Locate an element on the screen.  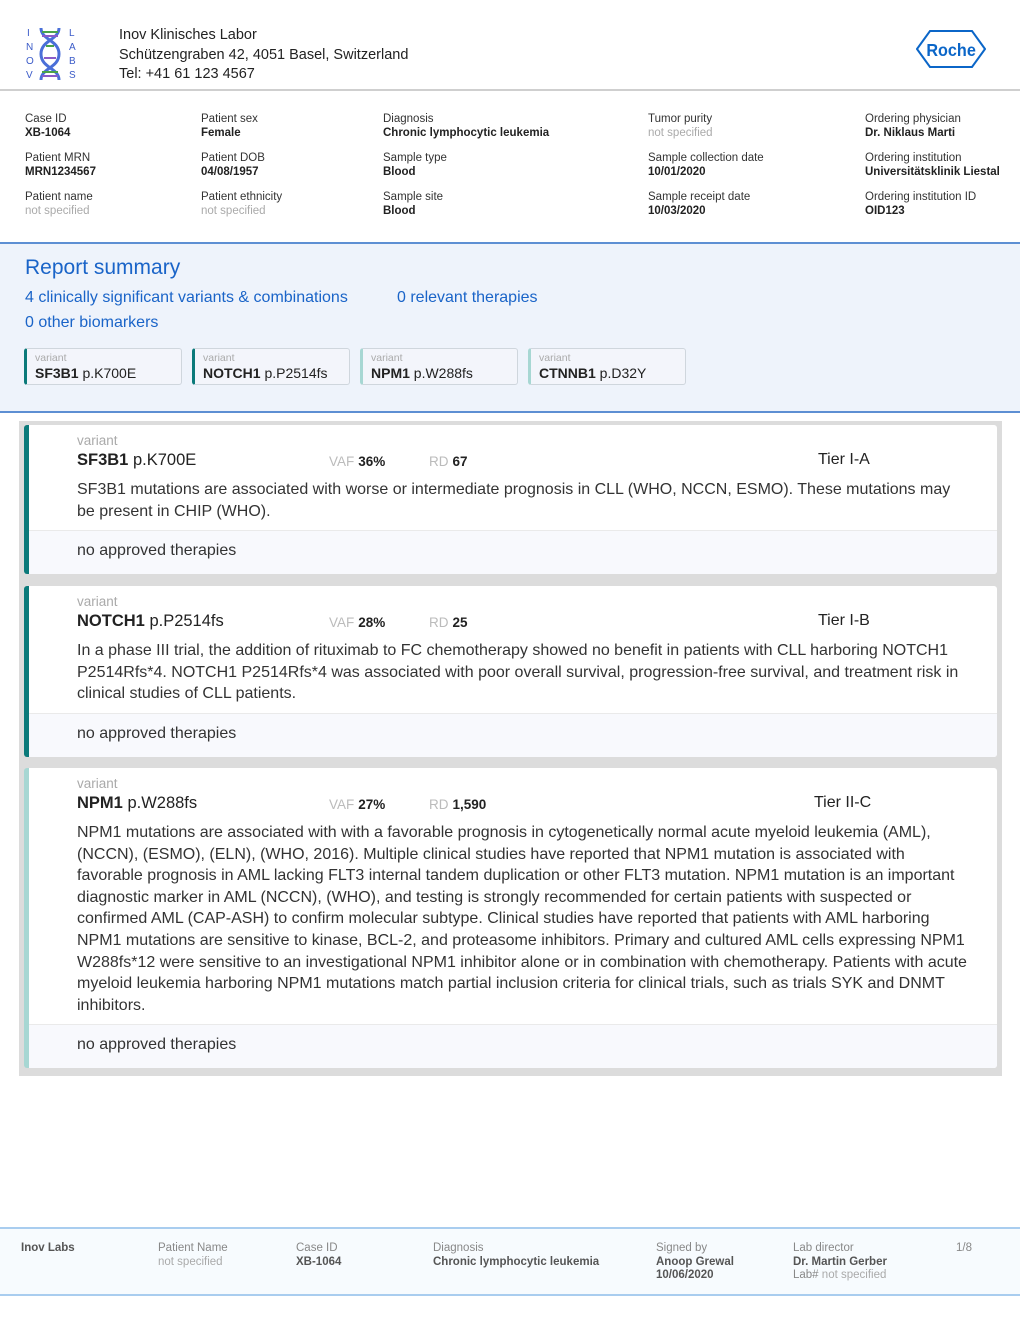
info-label: Diagnosis is located at coordinates (408, 119).